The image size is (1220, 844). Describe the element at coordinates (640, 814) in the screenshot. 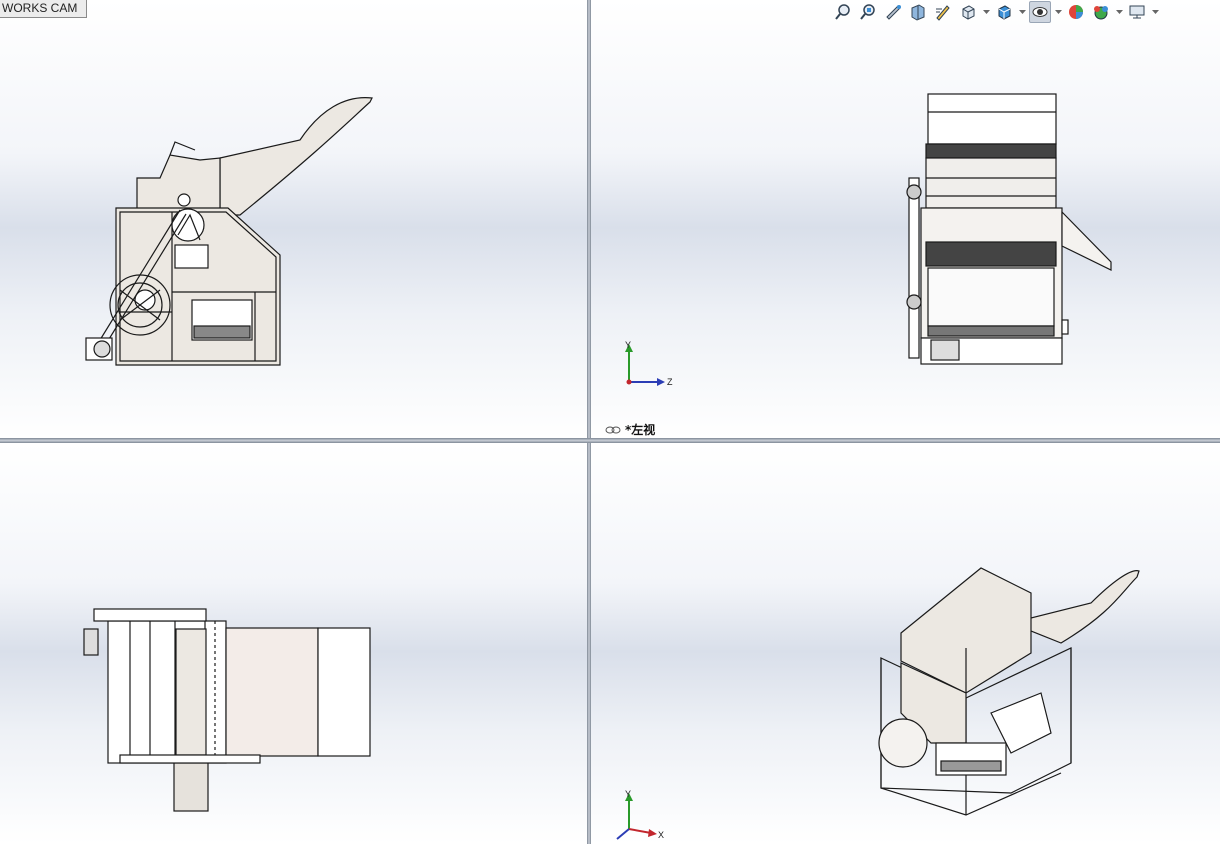

I see `axis-triad-iso: Y X` at that location.